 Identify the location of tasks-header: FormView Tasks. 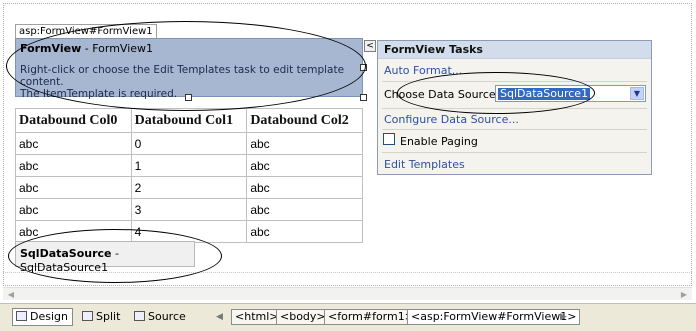
(514, 50).